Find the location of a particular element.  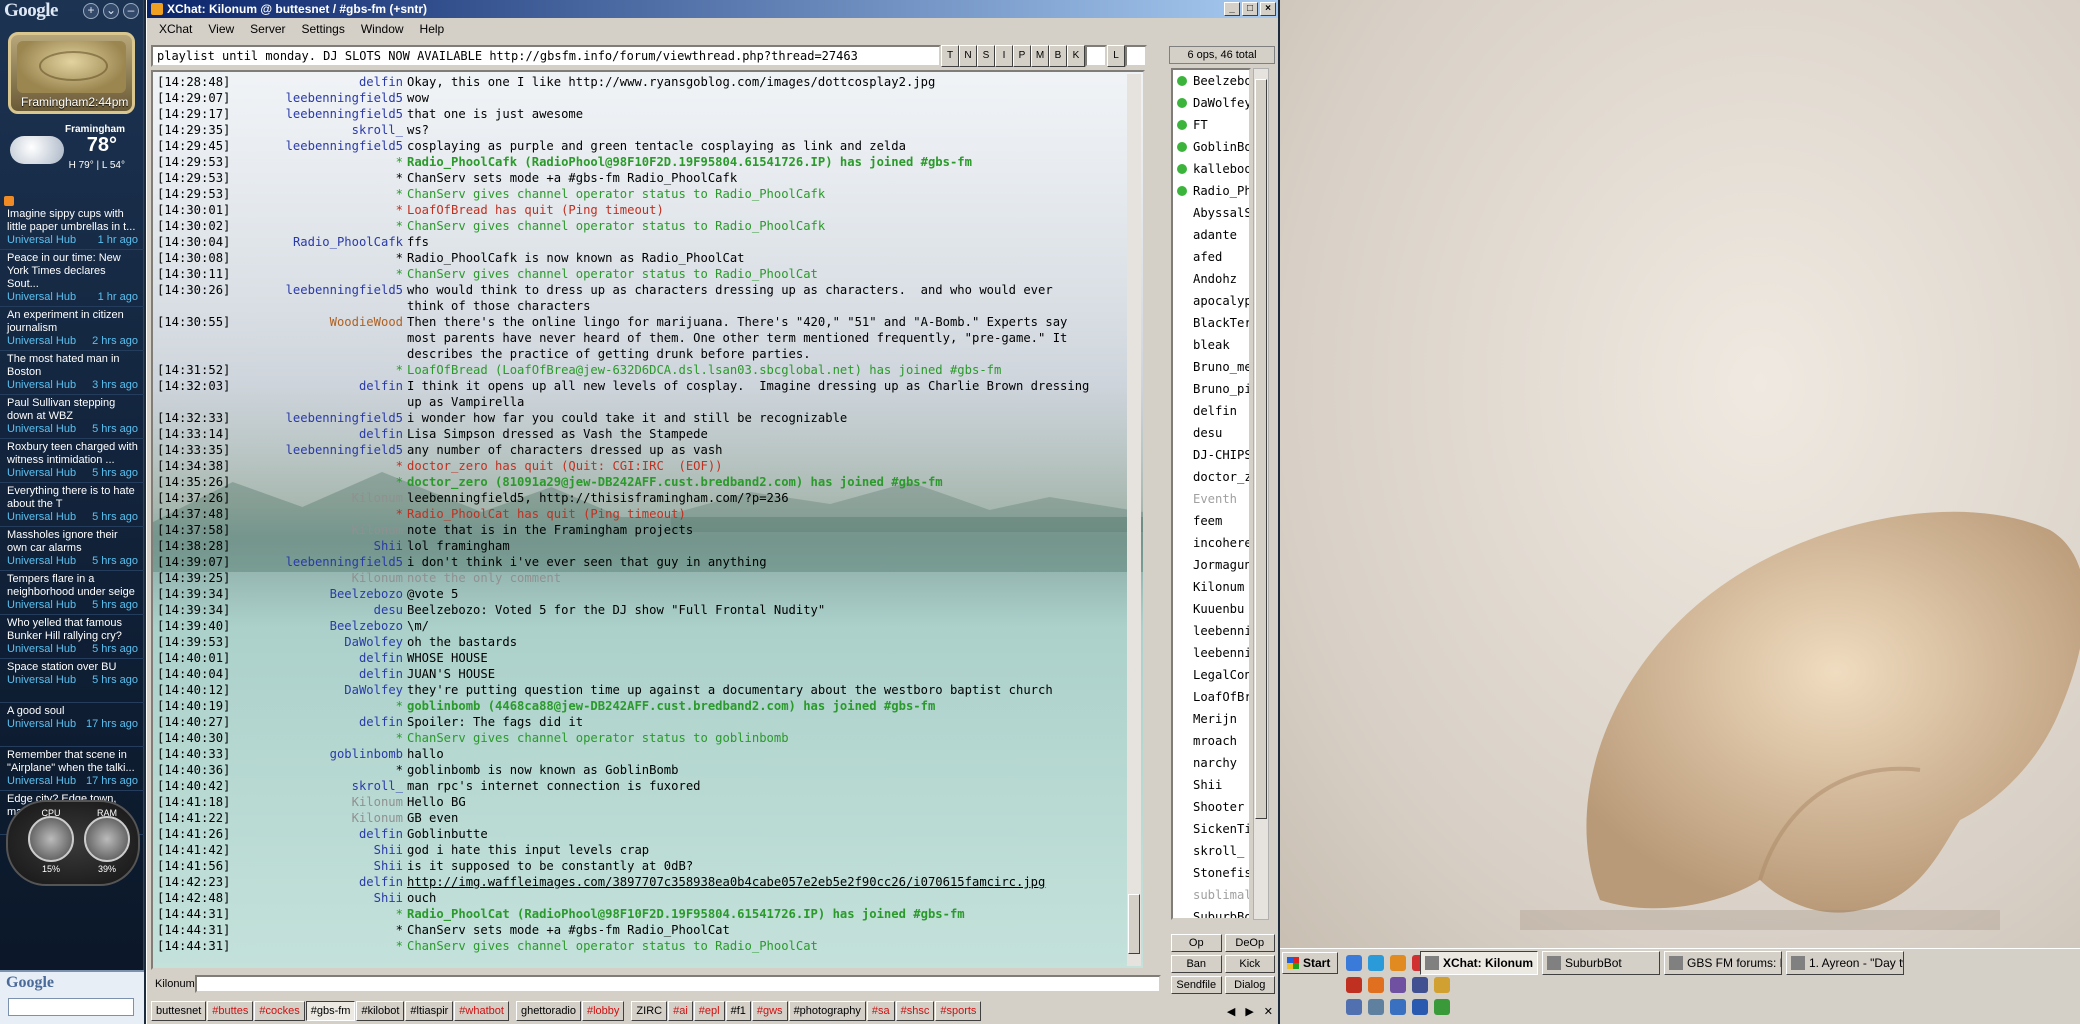

mode-t-button: T is located at coordinates (950, 56).